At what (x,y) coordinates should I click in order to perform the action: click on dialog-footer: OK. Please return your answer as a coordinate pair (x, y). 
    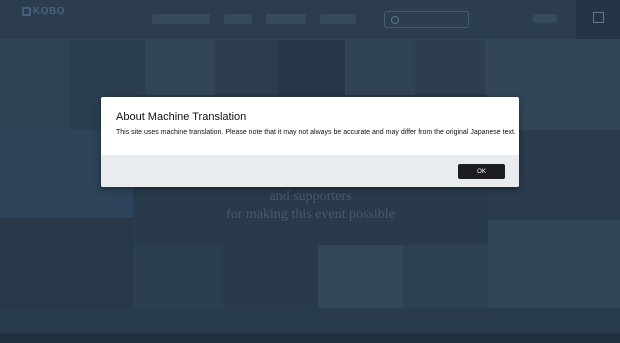
    Looking at the image, I should click on (310, 171).